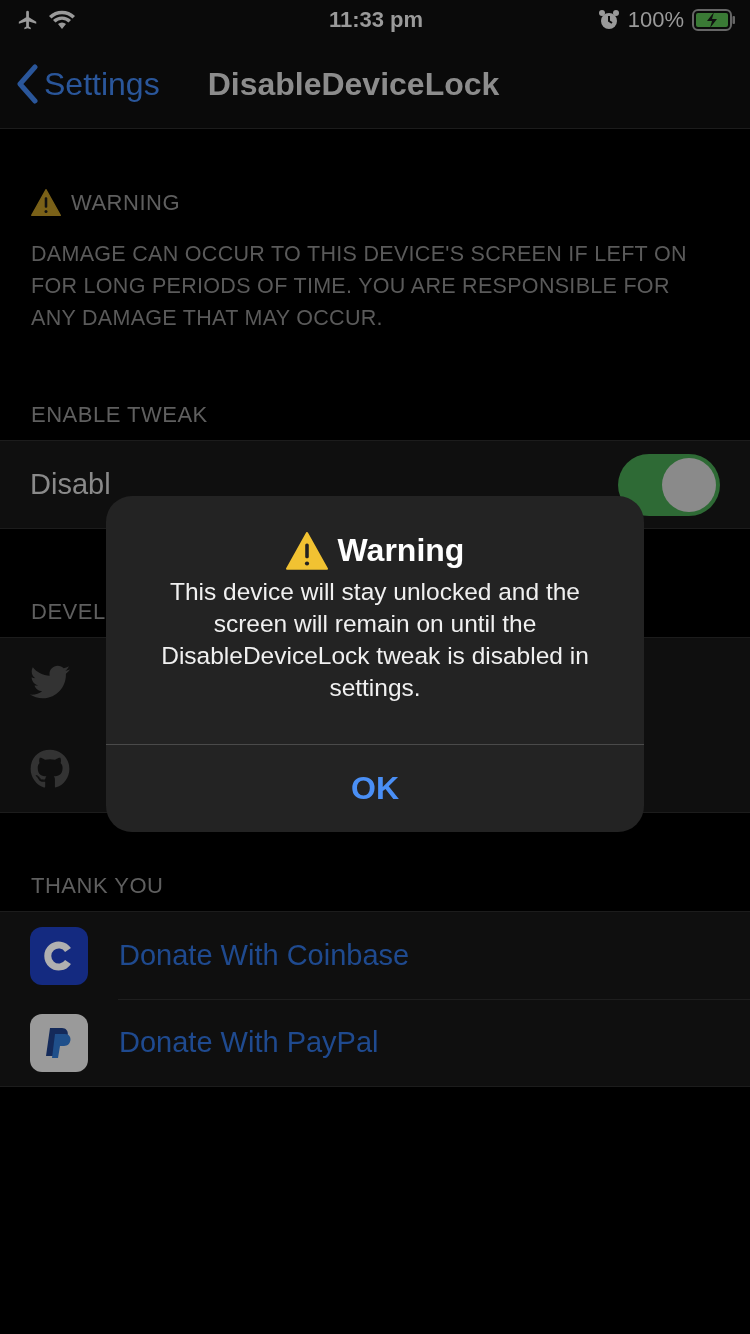 The height and width of the screenshot is (1334, 750). Describe the element at coordinates (27, 84) in the screenshot. I see `chevron-left-icon` at that location.